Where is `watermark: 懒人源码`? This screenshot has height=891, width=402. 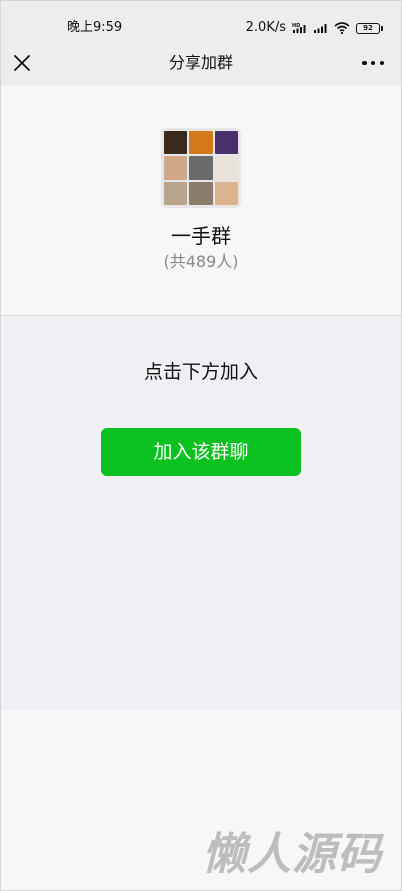 watermark: 懒人源码 is located at coordinates (292, 854).